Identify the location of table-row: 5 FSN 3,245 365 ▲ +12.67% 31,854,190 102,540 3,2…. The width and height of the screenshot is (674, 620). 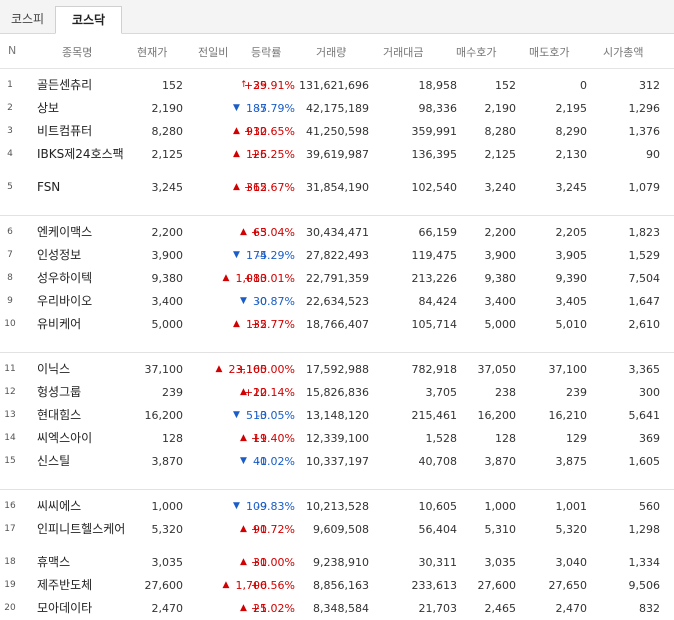
(337, 187).